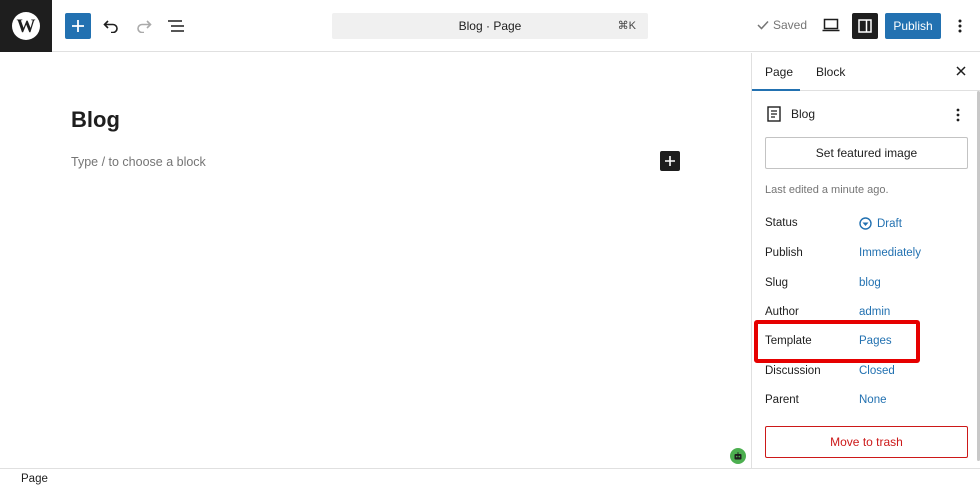  Describe the element at coordinates (843, 253) in the screenshot. I see `publish-row: Publish Immediately` at that location.